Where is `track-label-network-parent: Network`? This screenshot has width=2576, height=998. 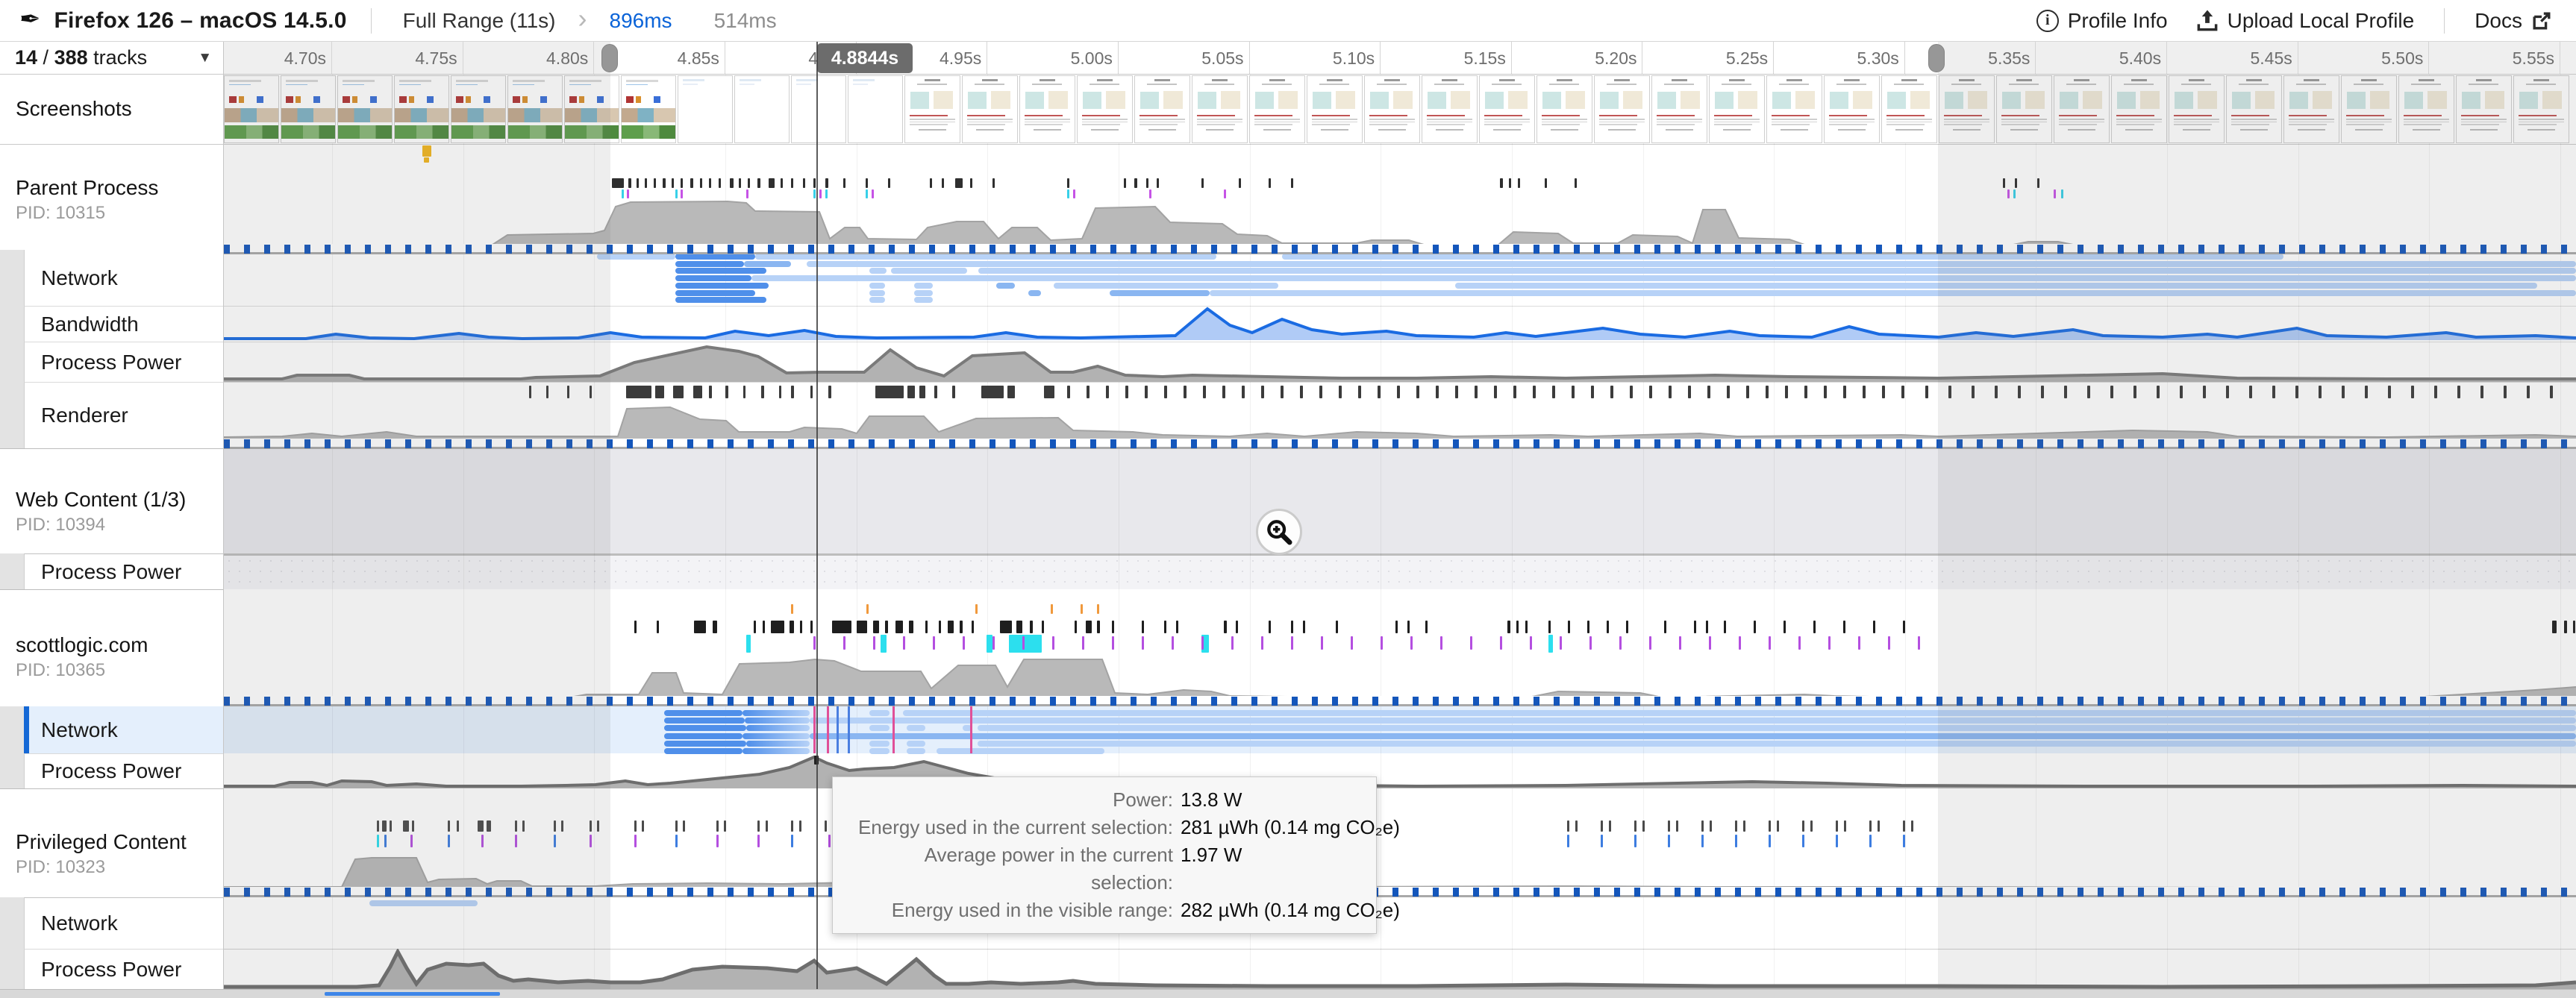 track-label-network-parent: Network is located at coordinates (123, 278).